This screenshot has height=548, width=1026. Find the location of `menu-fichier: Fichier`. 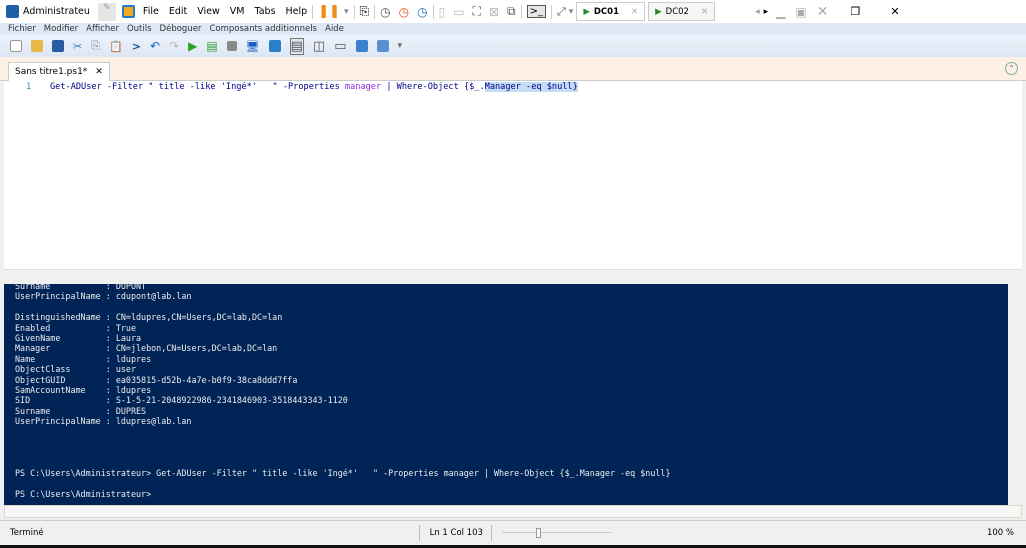

menu-fichier: Fichier is located at coordinates (22, 29).